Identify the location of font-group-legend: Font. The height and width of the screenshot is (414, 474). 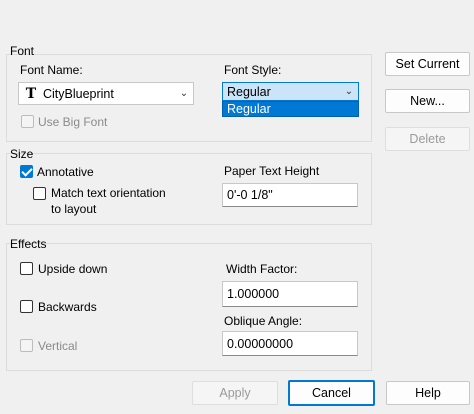
(22, 51).